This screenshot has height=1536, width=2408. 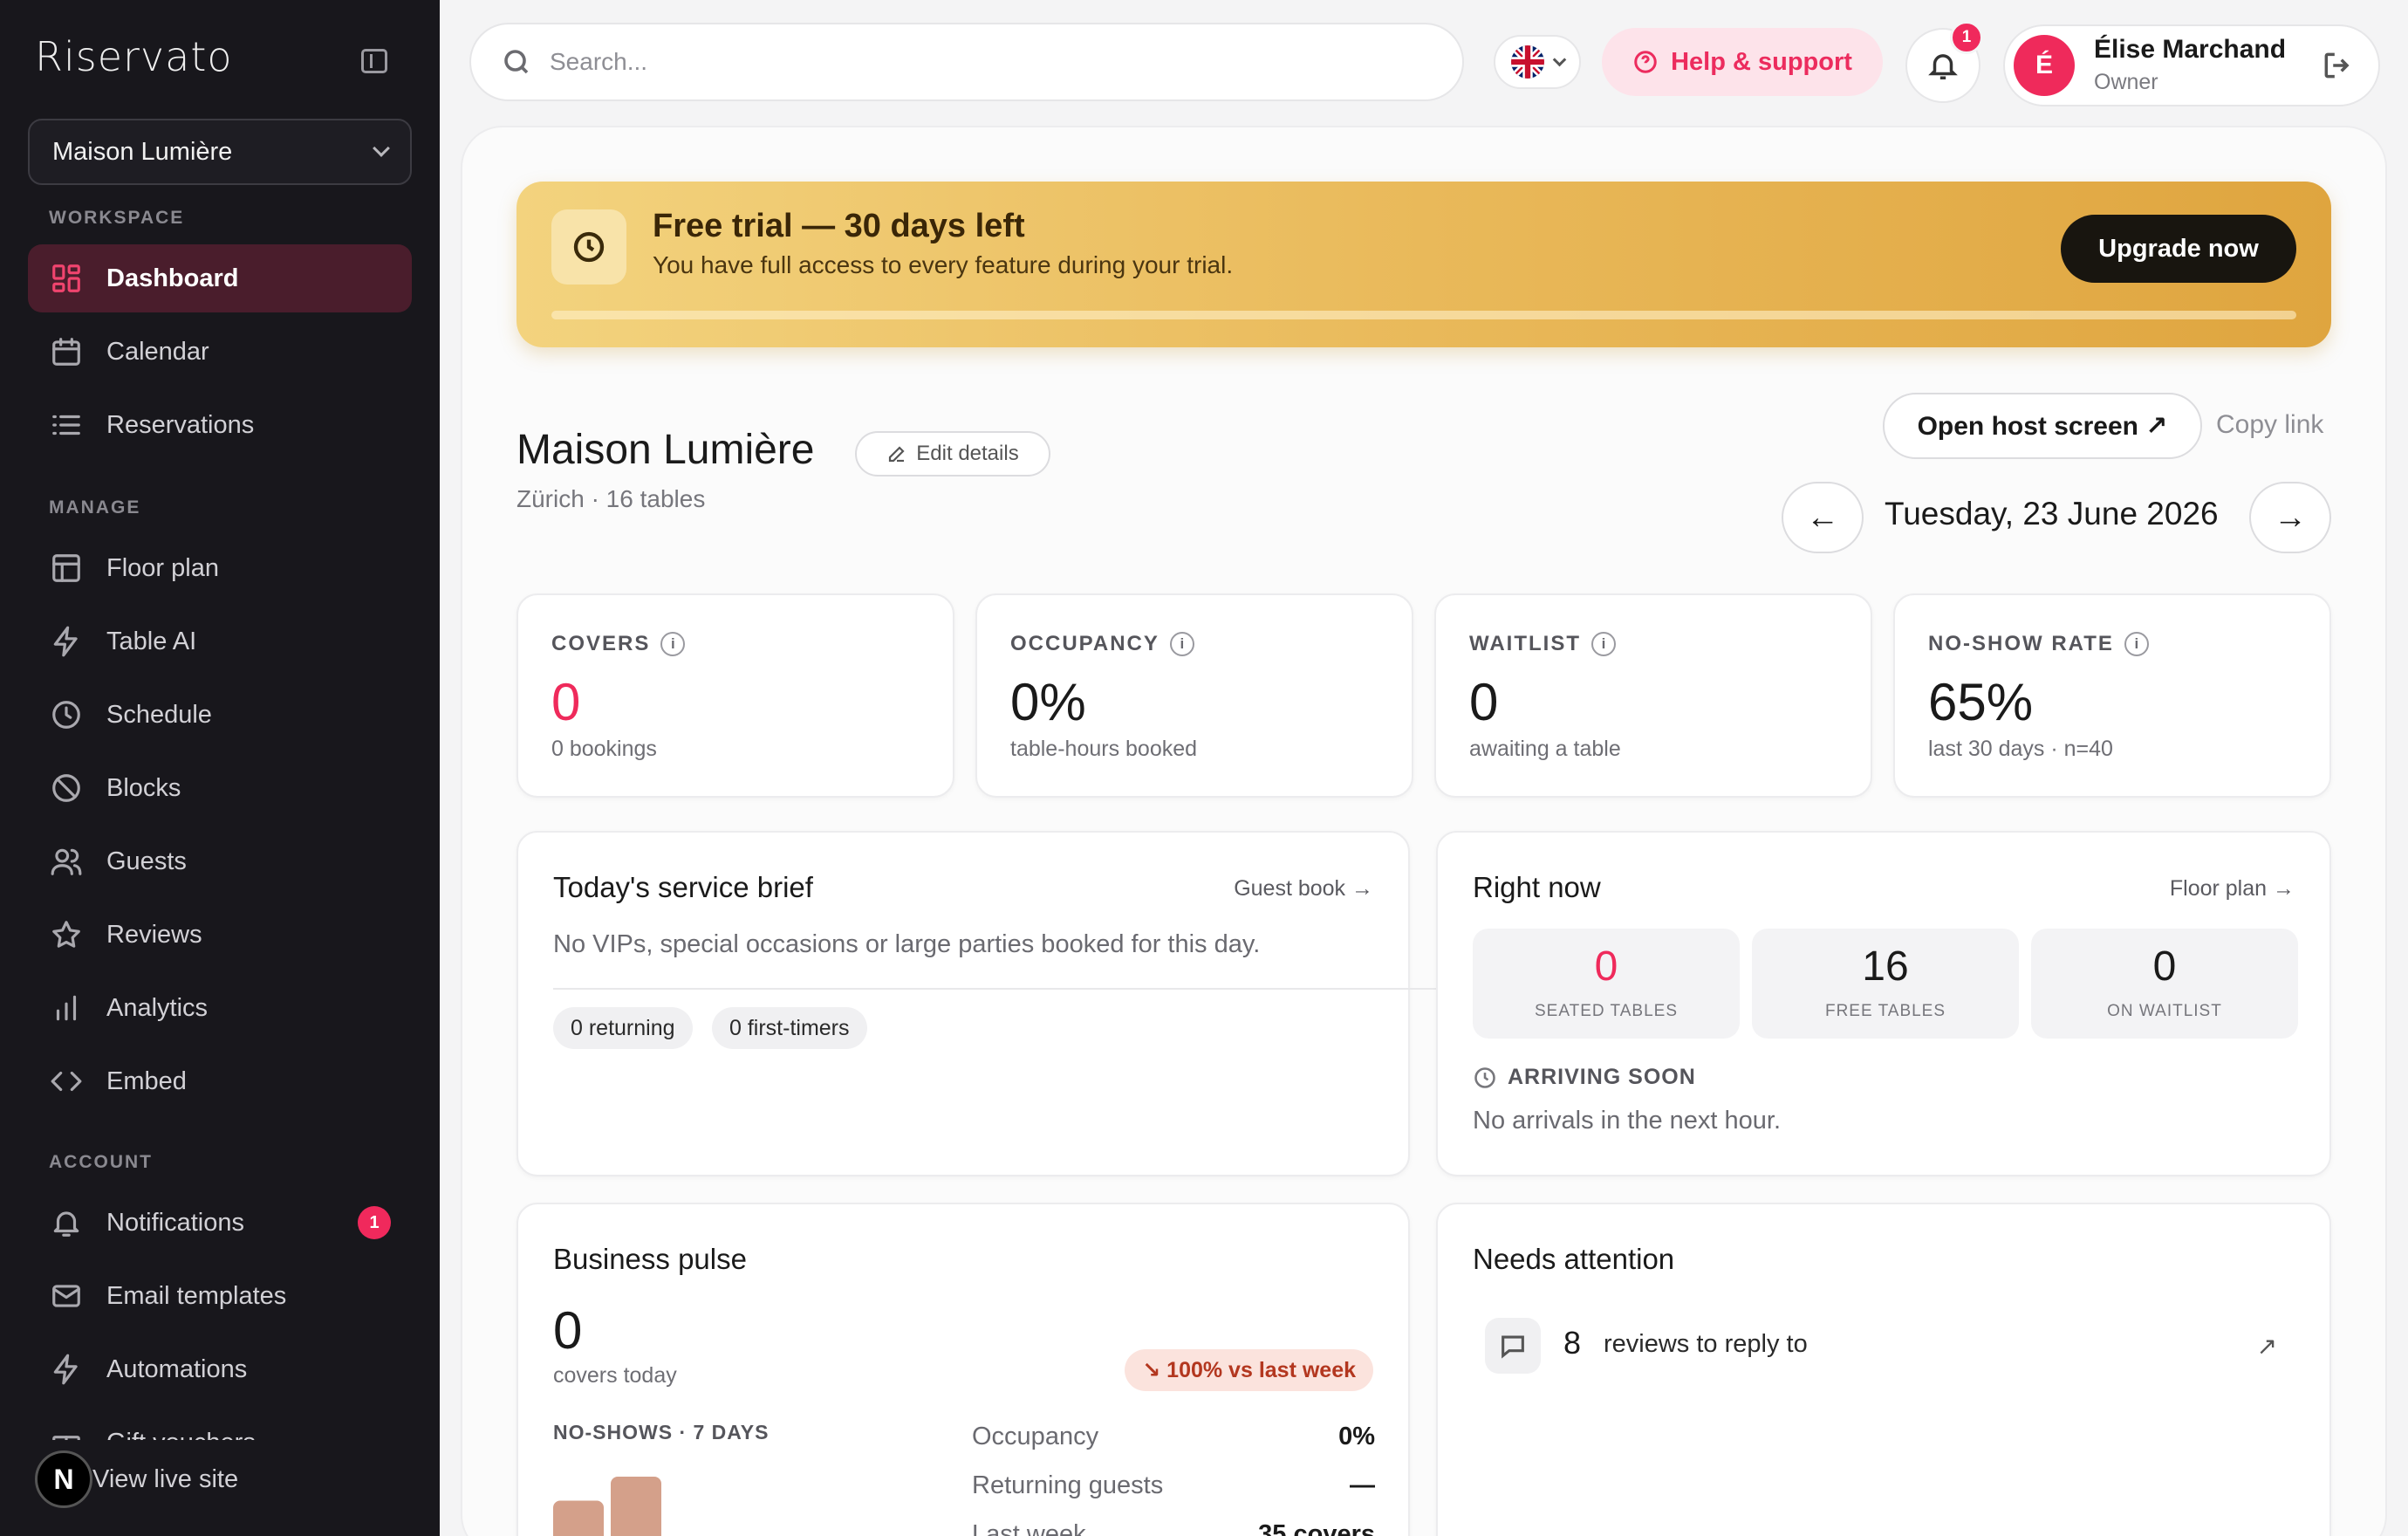 What do you see at coordinates (67, 1081) in the screenshot?
I see `code-icon` at bounding box center [67, 1081].